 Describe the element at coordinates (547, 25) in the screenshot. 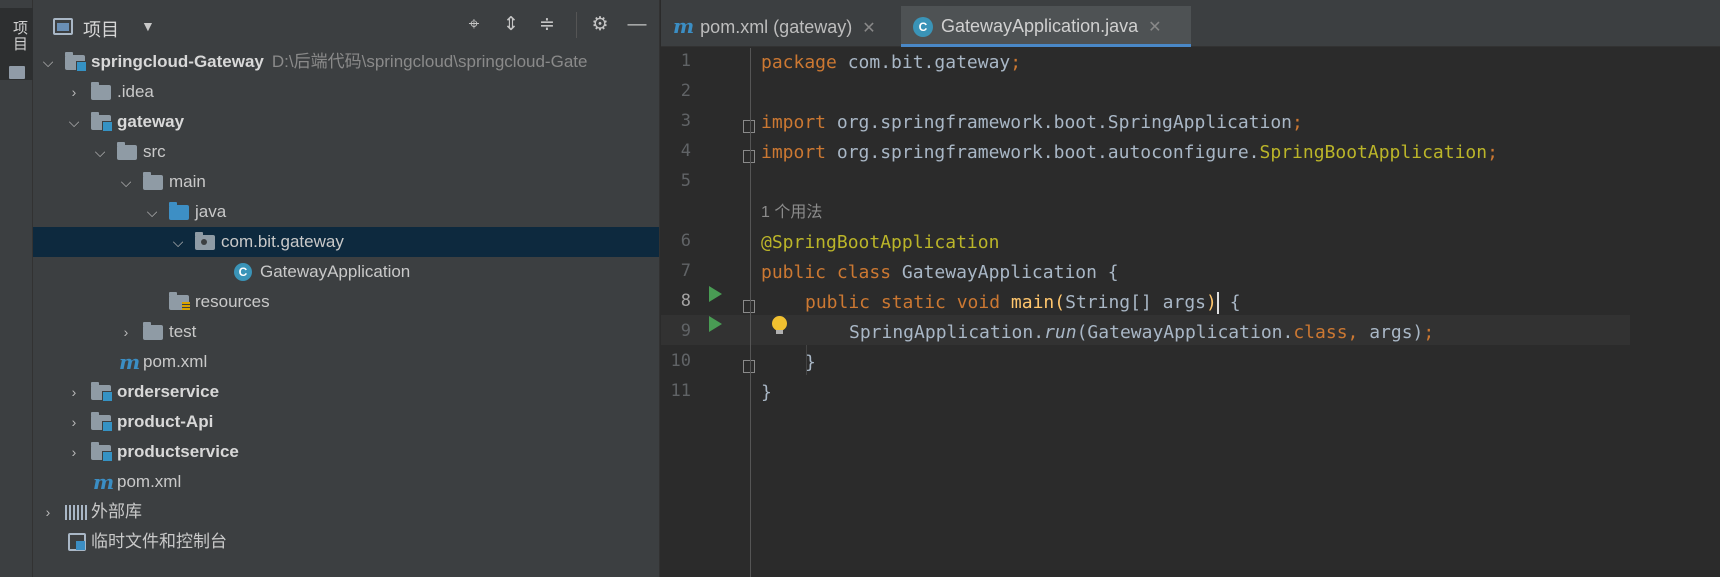

I see `collapse-all-icon: ≑` at that location.